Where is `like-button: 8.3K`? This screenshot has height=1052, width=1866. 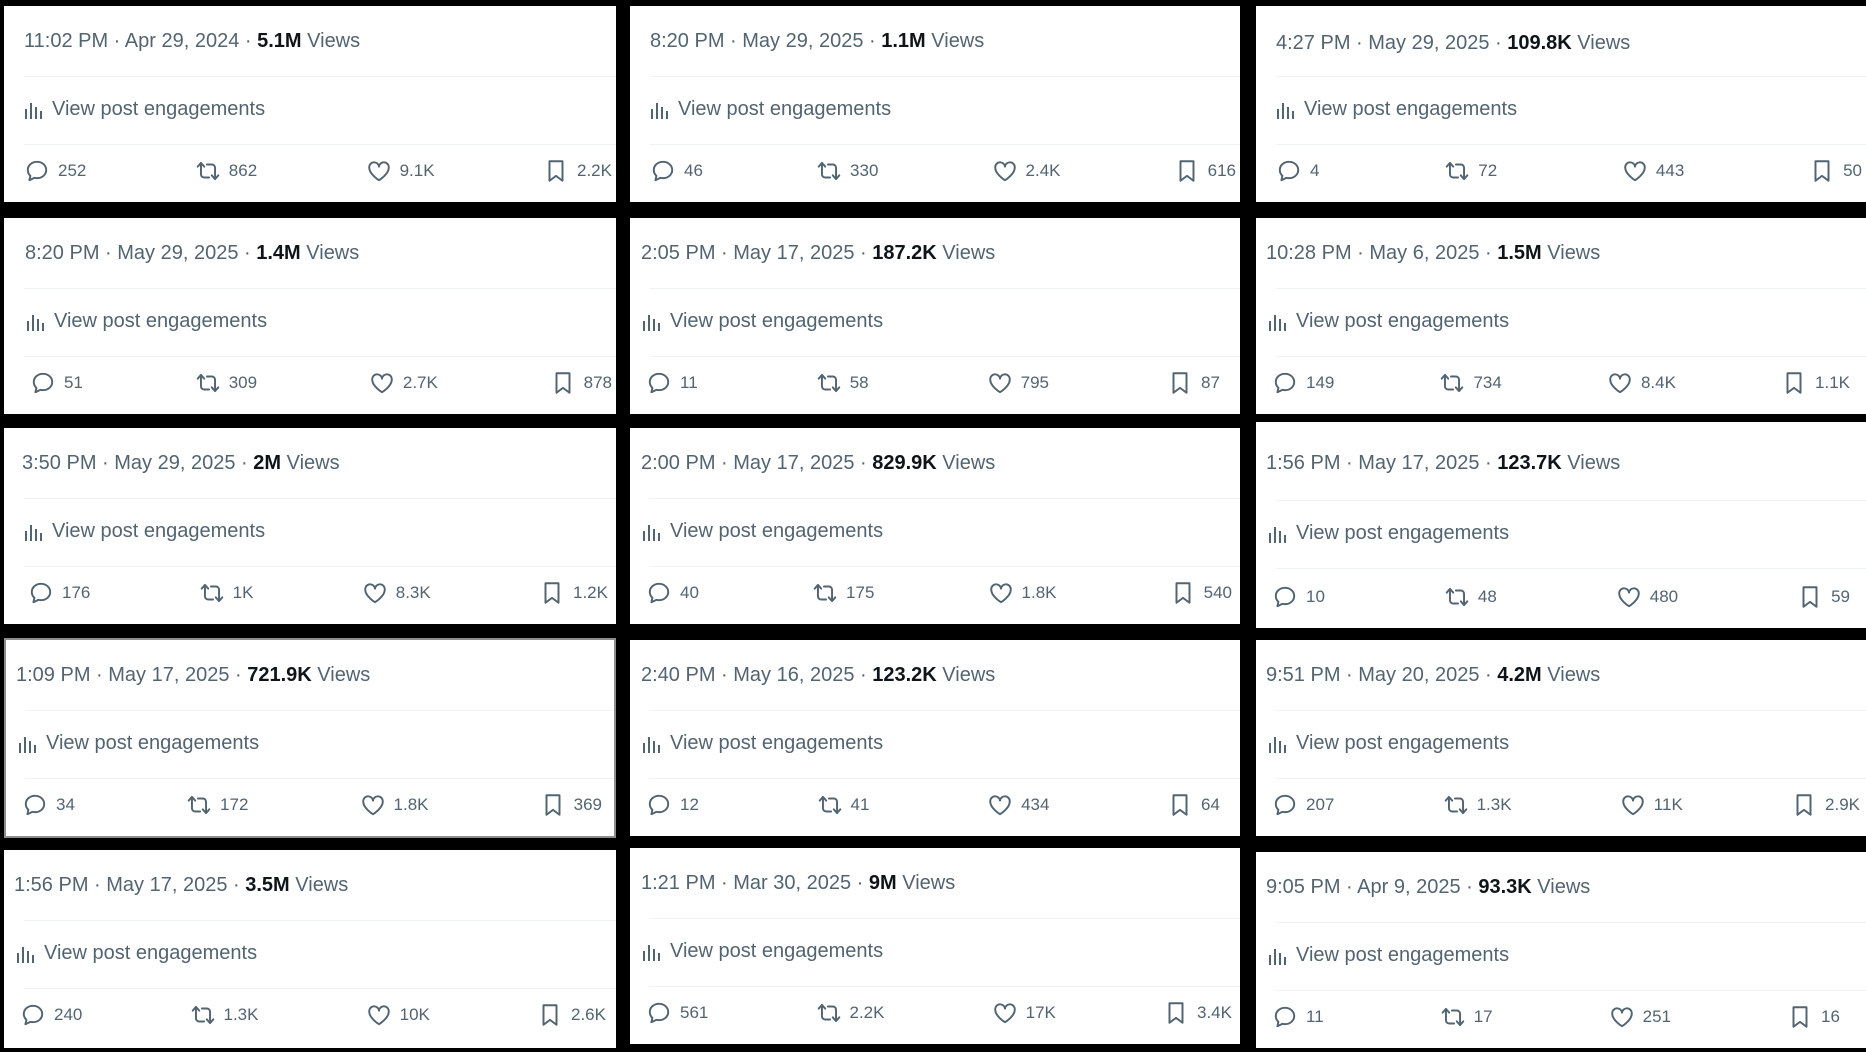 like-button: 8.3K is located at coordinates (396, 593).